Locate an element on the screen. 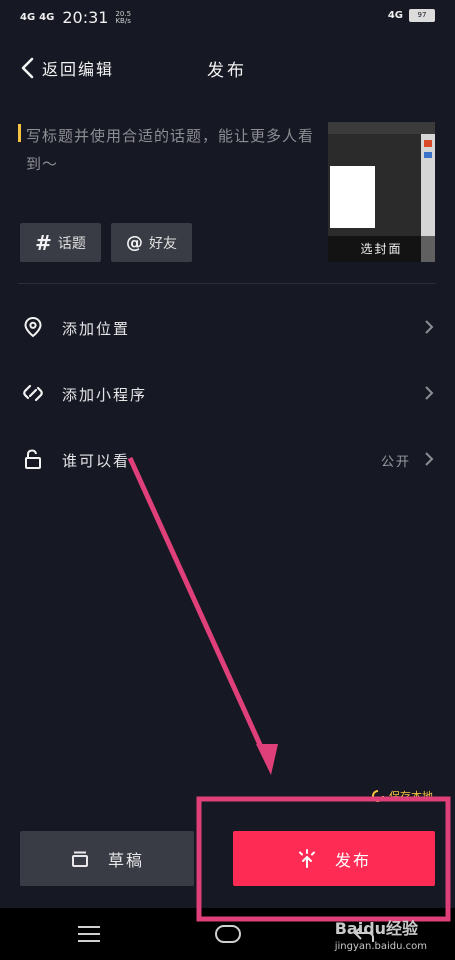 This screenshot has width=455, height=960. network-indicator-right: 4G is located at coordinates (395, 15).